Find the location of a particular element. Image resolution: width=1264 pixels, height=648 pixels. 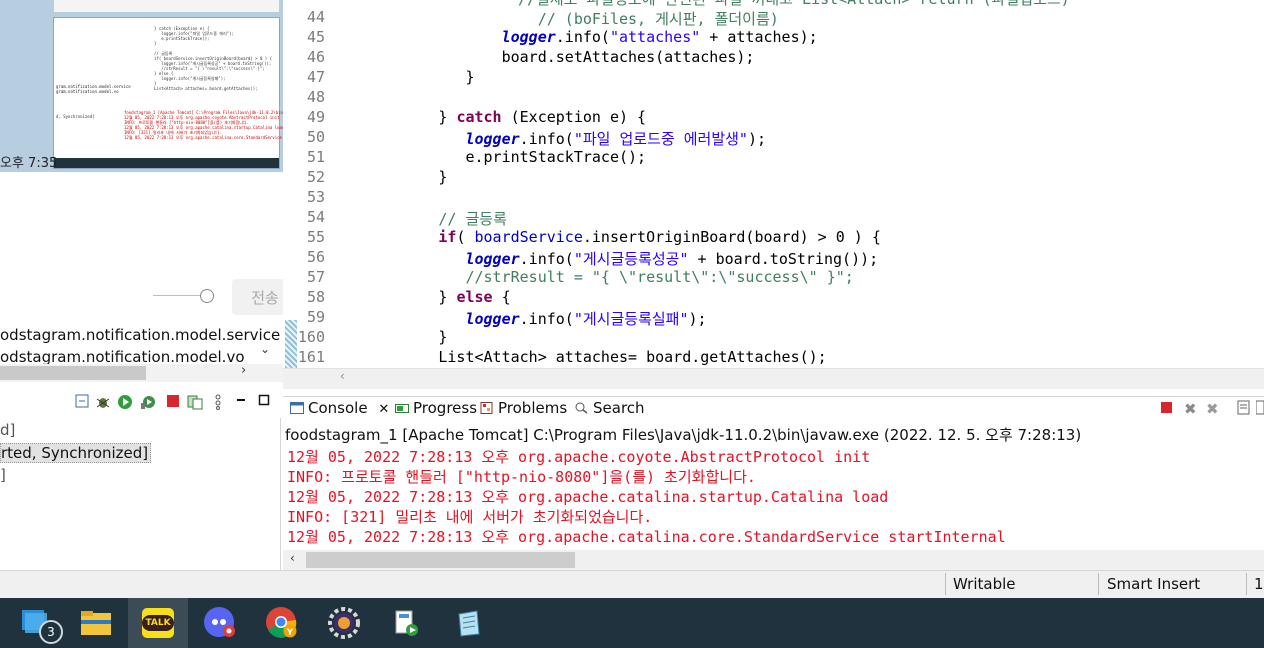

remove-all-icon: ✖ is located at coordinates (1212, 409).